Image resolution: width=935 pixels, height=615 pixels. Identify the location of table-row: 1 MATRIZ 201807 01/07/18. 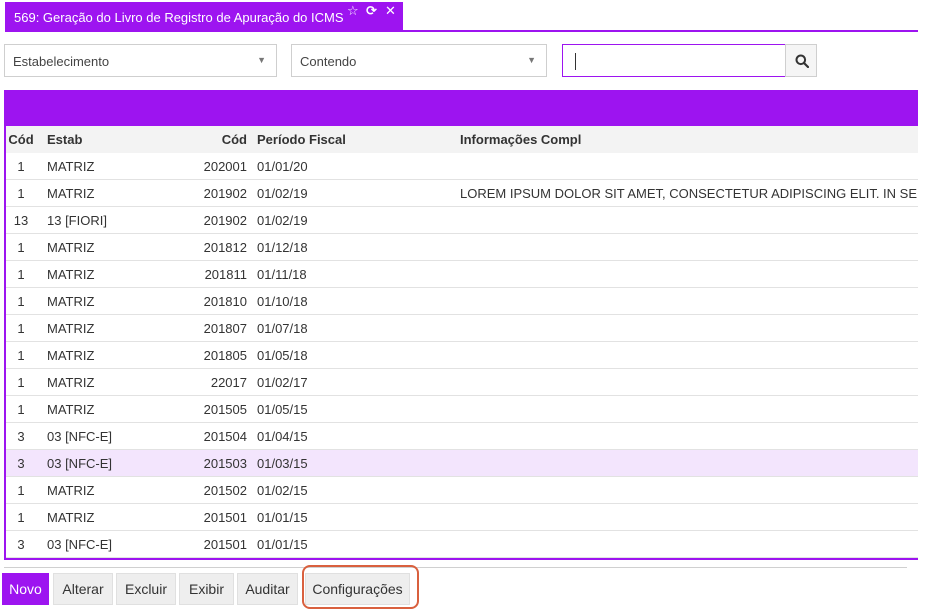
(462, 328).